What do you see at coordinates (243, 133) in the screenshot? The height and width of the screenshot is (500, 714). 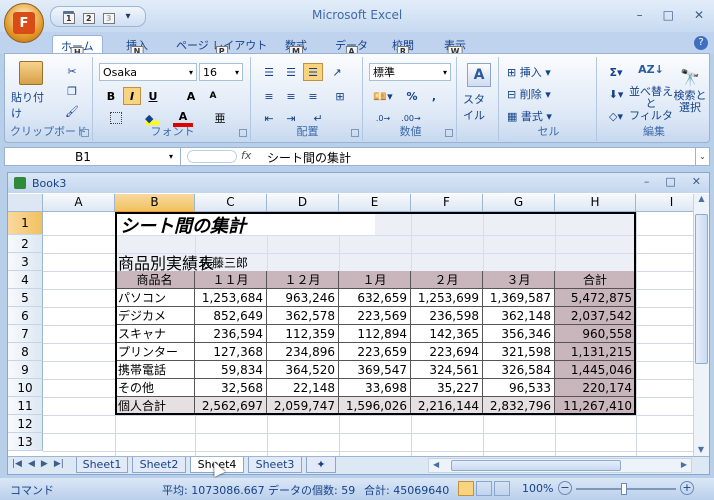 I see `font-launcher-icon` at bounding box center [243, 133].